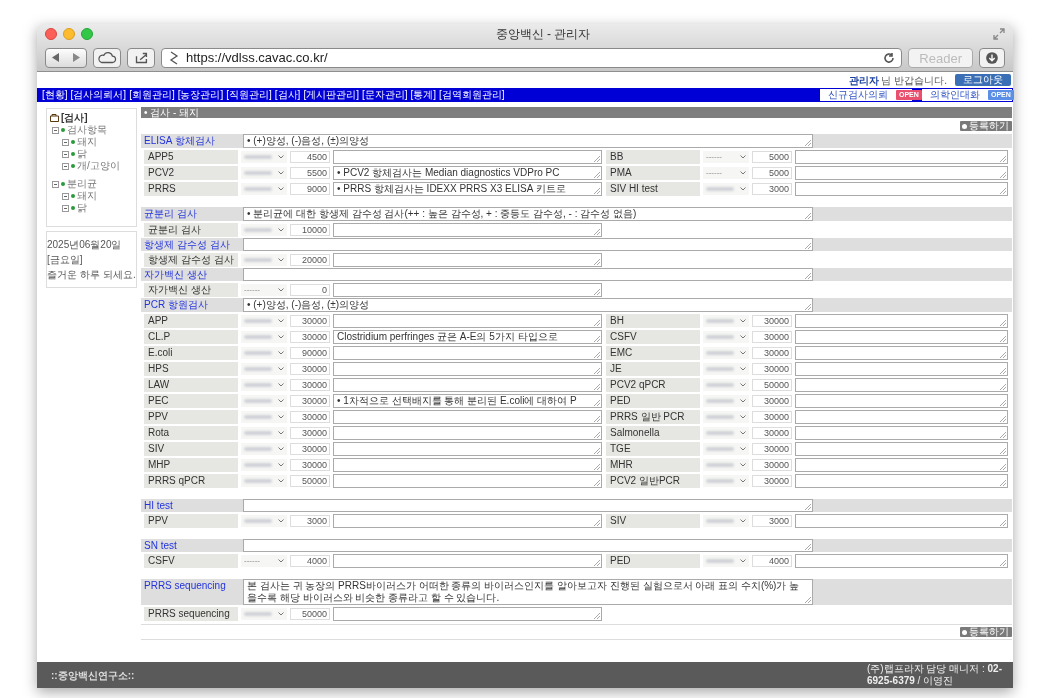 This screenshot has height=698, width=1052. Describe the element at coordinates (999, 34) in the screenshot. I see `fullscreen-icon` at that location.